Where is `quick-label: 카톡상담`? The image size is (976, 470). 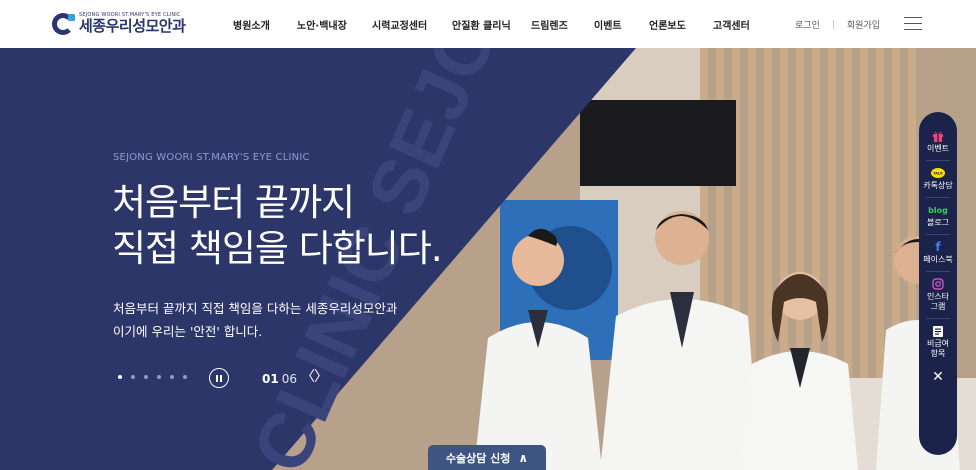 quick-label: 카톡상담 is located at coordinates (938, 185).